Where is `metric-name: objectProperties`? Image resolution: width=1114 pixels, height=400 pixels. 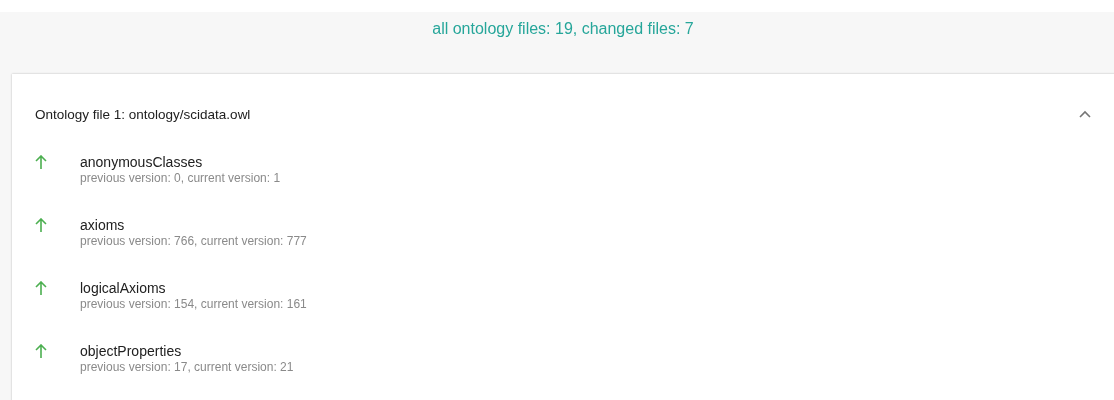 metric-name: objectProperties is located at coordinates (131, 351).